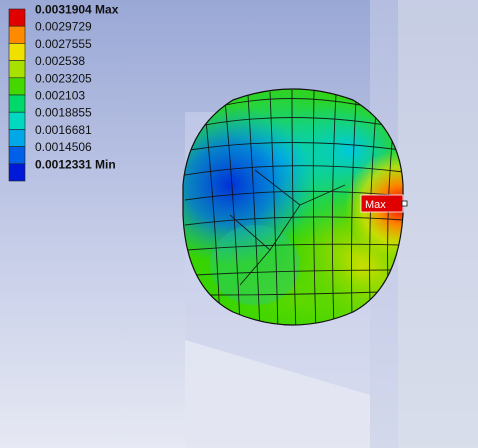 This screenshot has height=448, width=478. What do you see at coordinates (63, 44) in the screenshot?
I see `legend-label: 0.0027555` at bounding box center [63, 44].